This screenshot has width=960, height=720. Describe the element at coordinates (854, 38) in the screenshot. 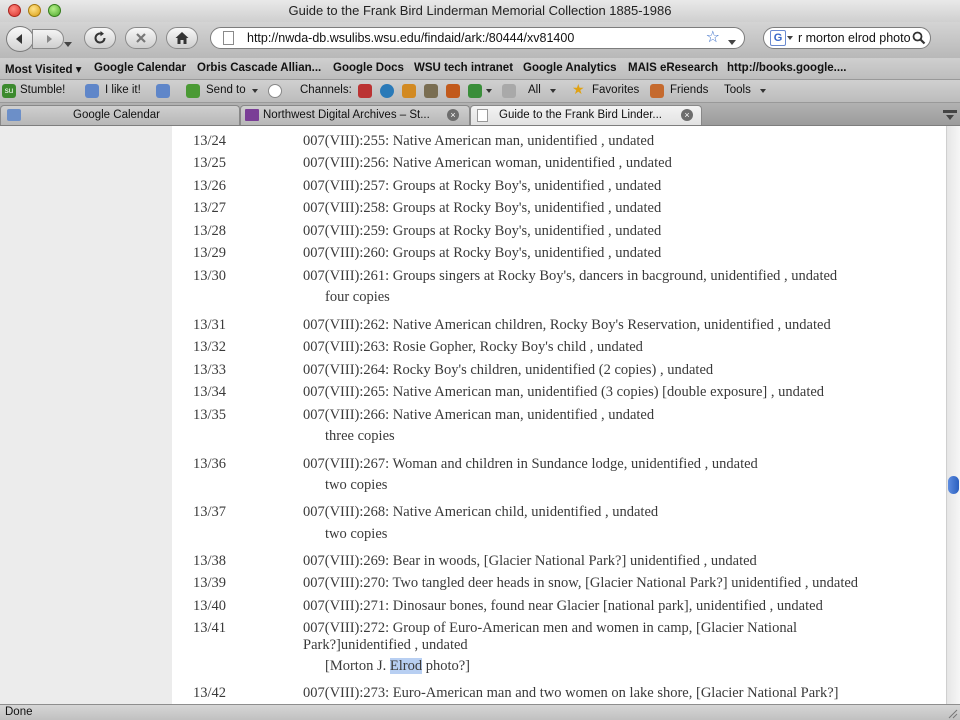

I see `search-input: r morton elrod photo` at that location.